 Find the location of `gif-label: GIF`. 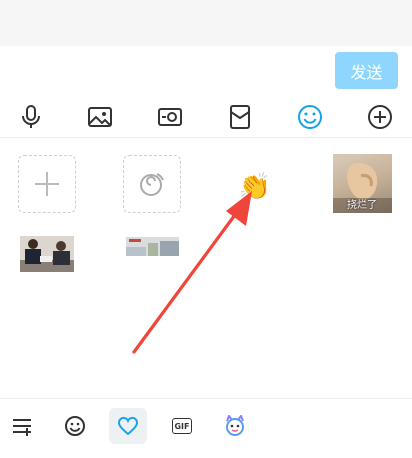

gif-label: GIF is located at coordinates (182, 426).